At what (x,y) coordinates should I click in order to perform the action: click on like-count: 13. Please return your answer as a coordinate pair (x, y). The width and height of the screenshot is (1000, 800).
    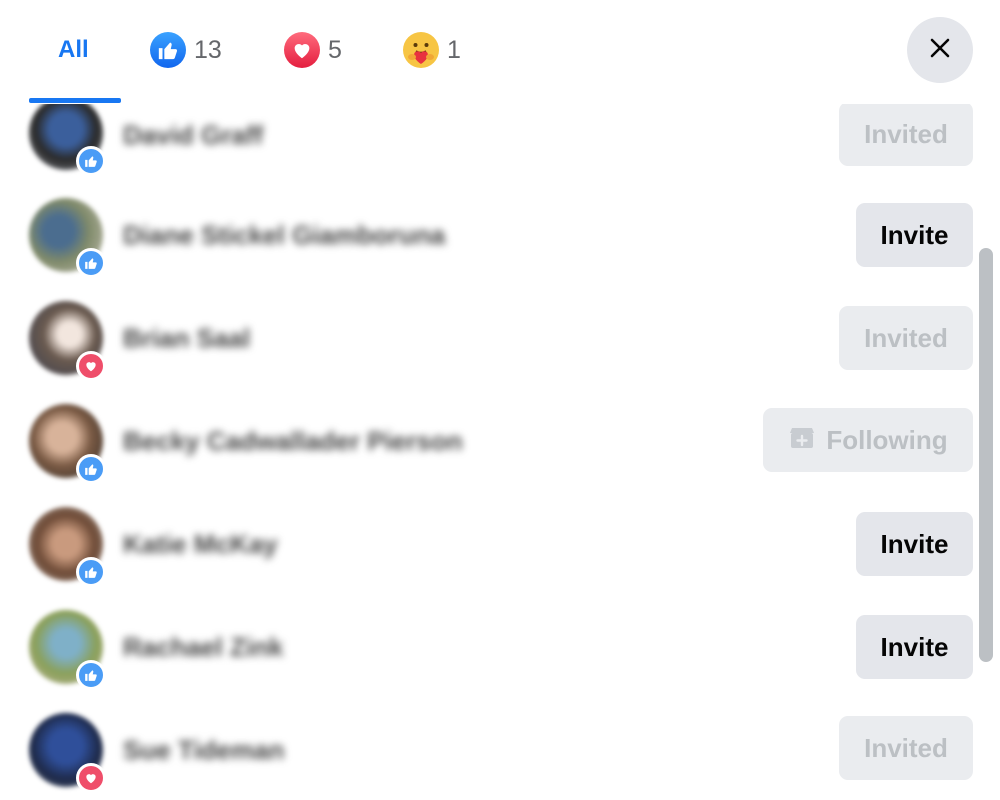
    Looking at the image, I should click on (208, 49).